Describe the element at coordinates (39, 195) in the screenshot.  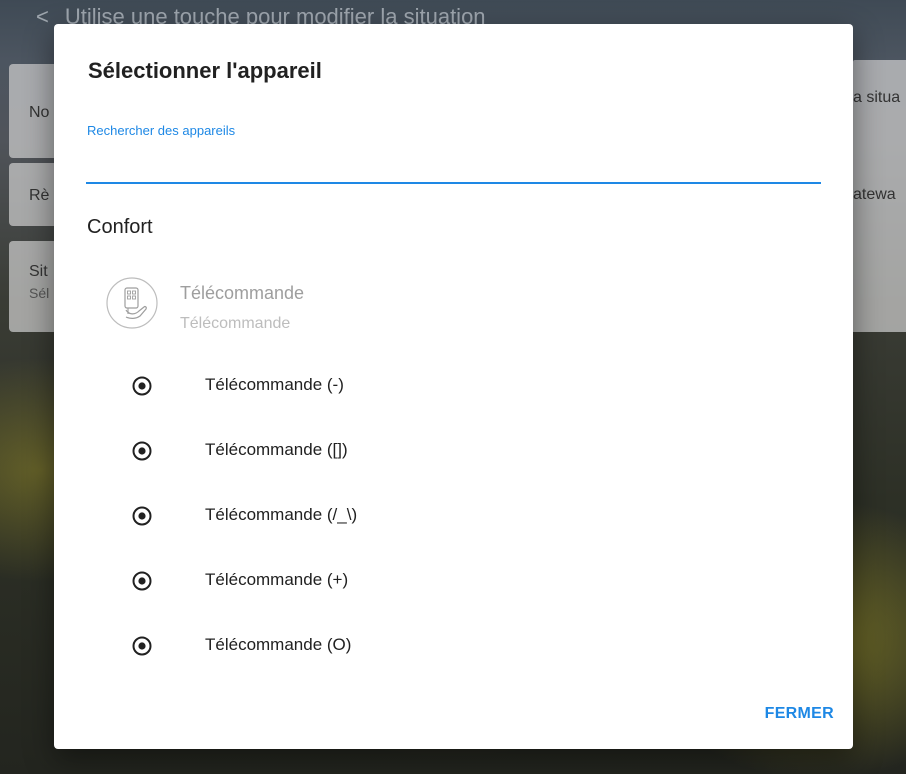
I see `background-card-rule-title: Rè` at that location.